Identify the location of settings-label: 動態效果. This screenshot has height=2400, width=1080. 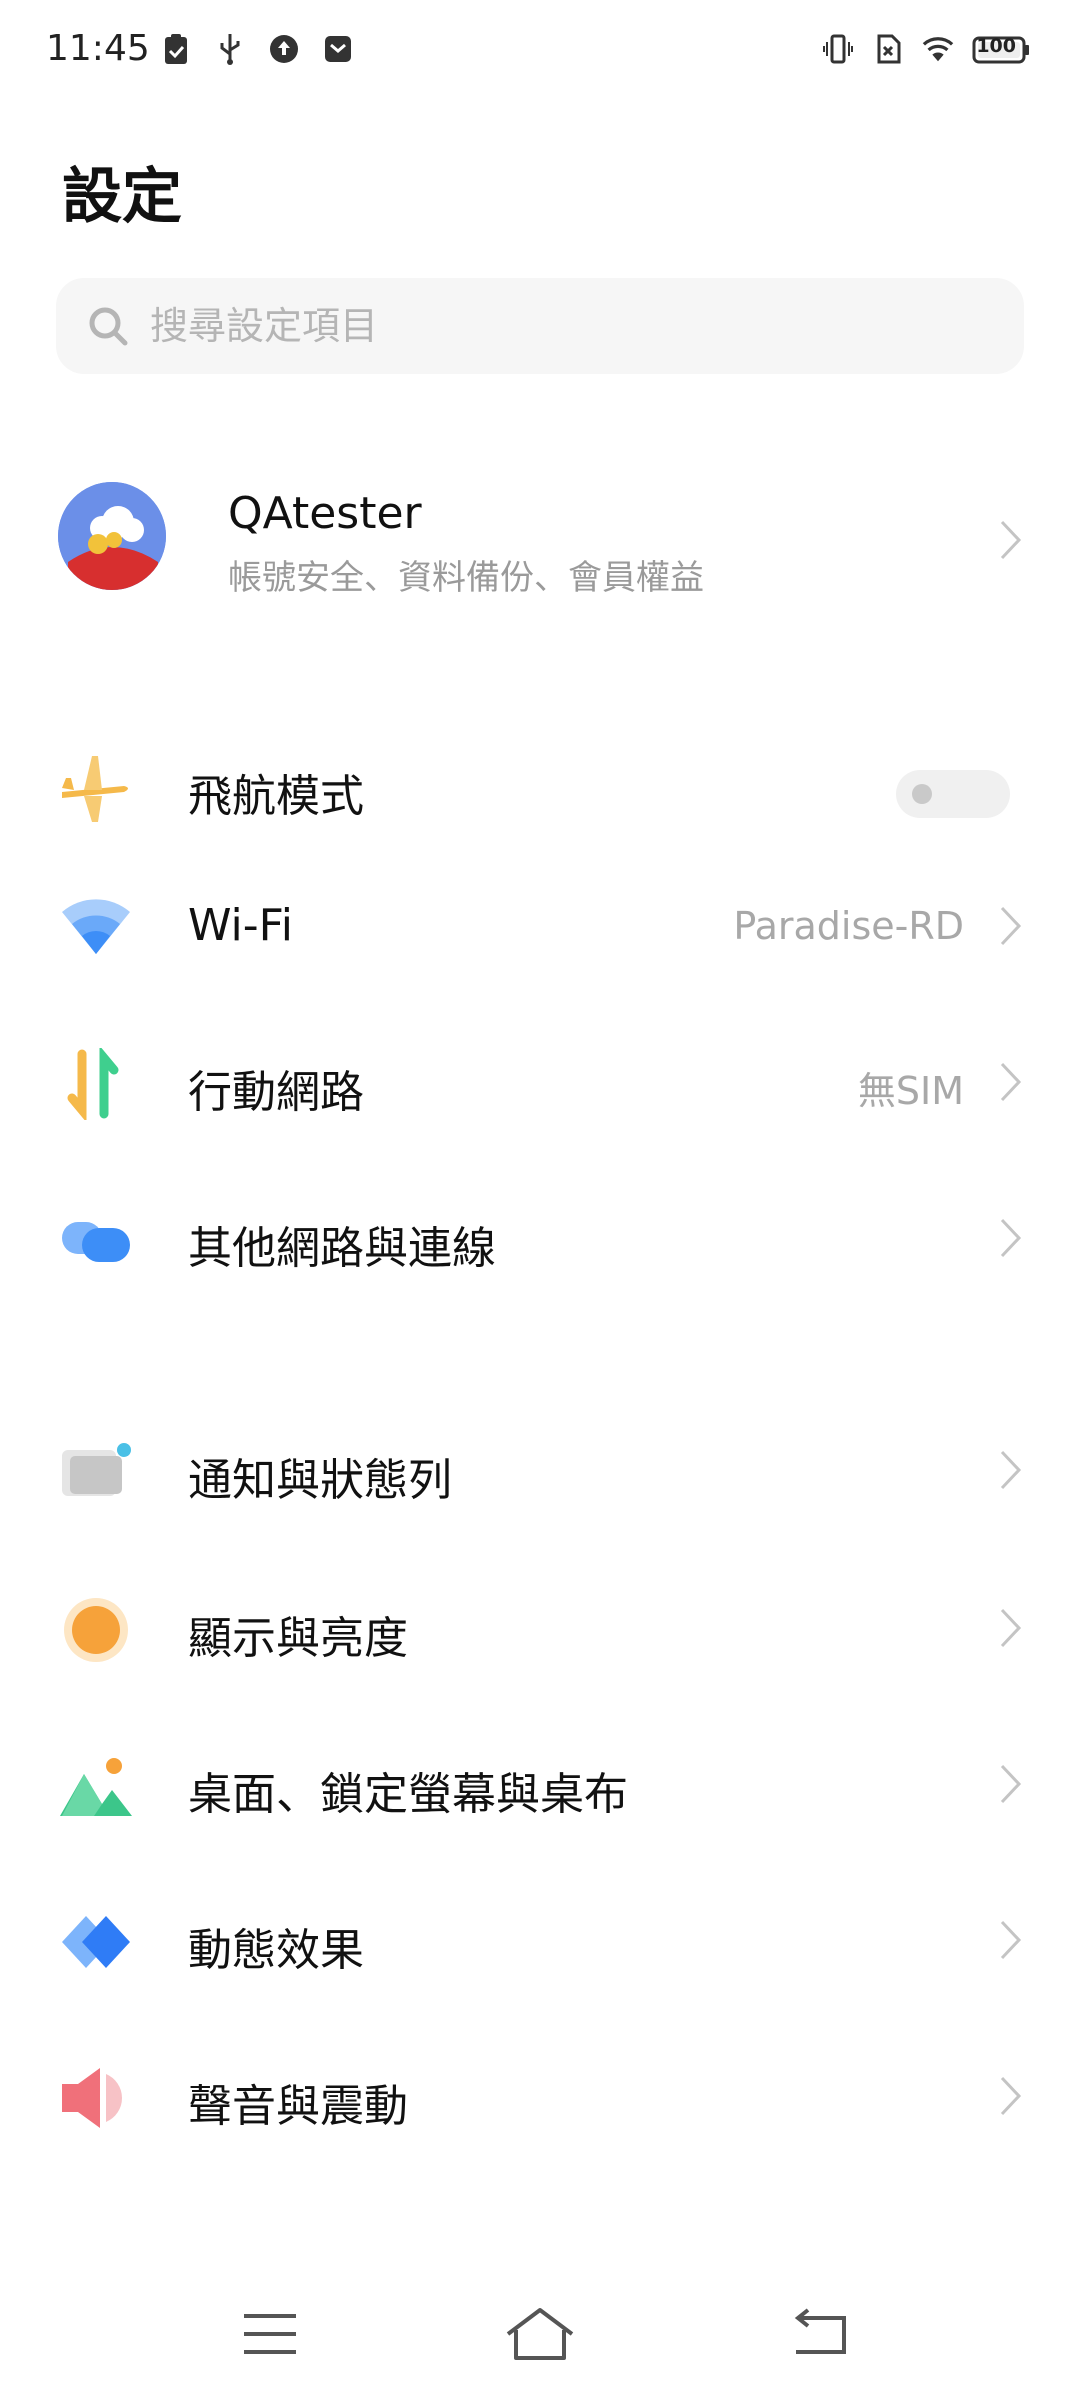
(276, 1950).